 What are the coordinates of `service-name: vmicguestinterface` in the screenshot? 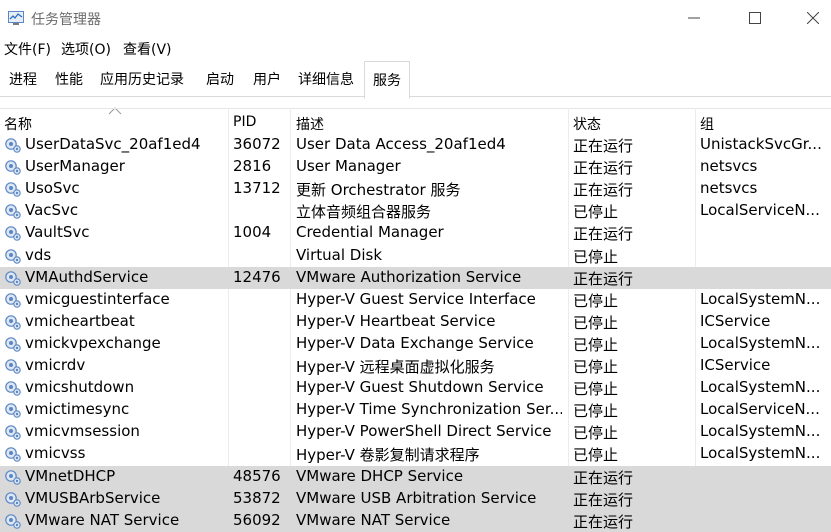 It's located at (97, 298).